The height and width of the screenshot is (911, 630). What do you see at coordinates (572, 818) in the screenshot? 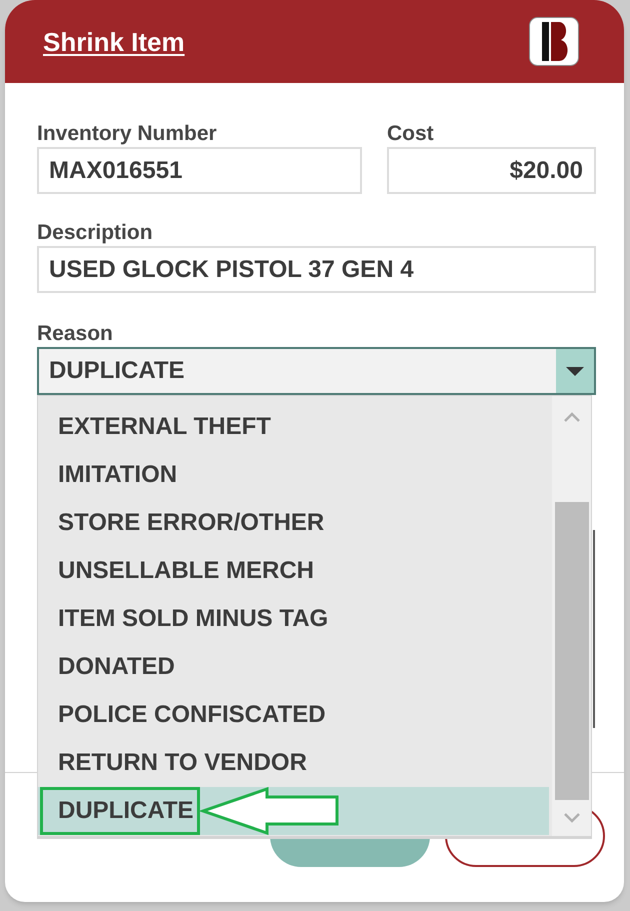
I see `chevron-down-icon` at bounding box center [572, 818].